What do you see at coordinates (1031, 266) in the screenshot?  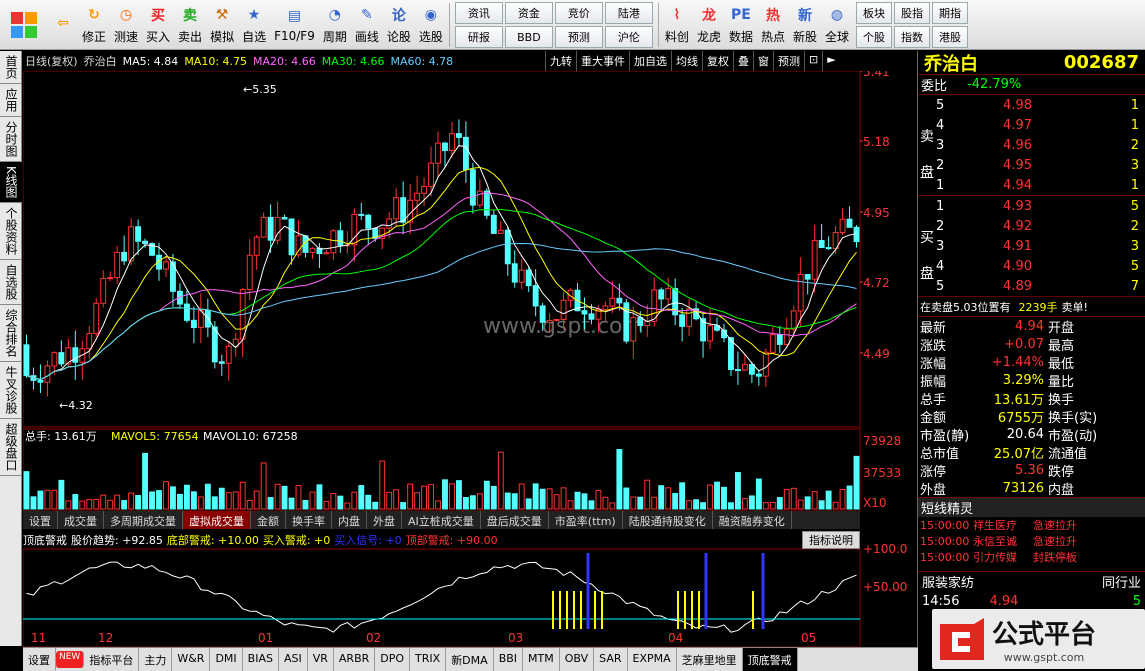 I see `book-row: 4 4.90 5` at bounding box center [1031, 266].